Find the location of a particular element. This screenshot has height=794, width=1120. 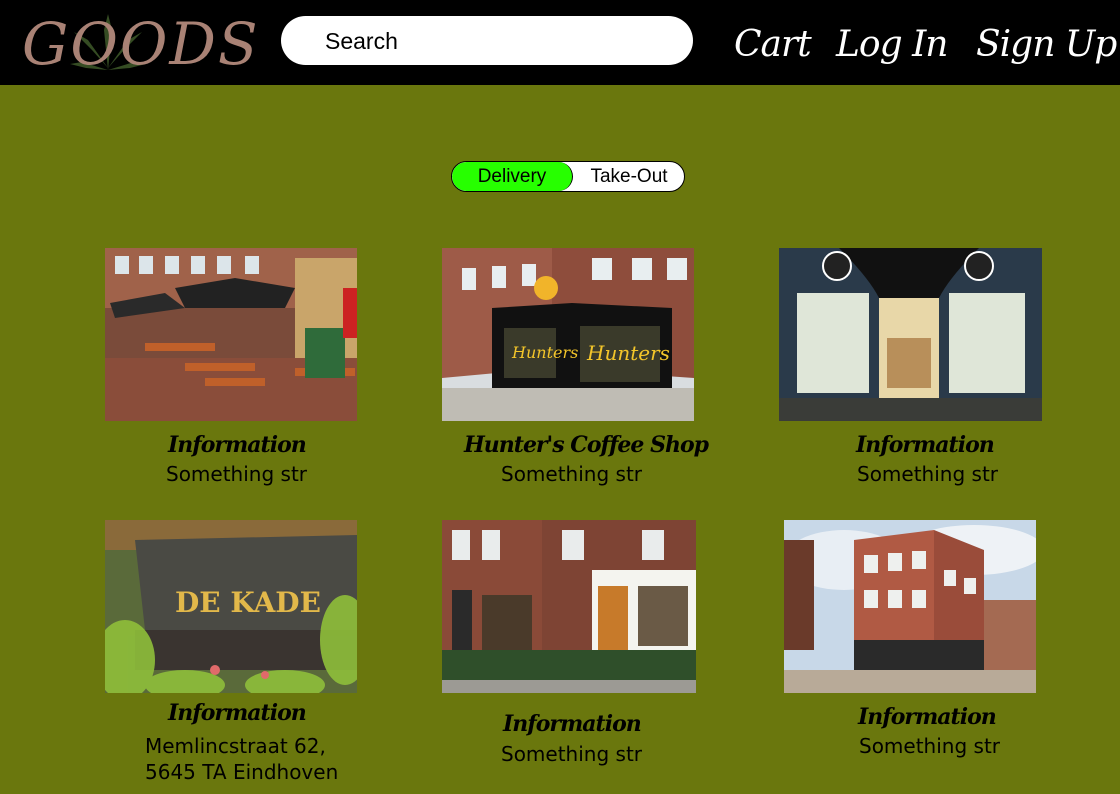

svg-text: DE KADE is located at coordinates (248, 602).